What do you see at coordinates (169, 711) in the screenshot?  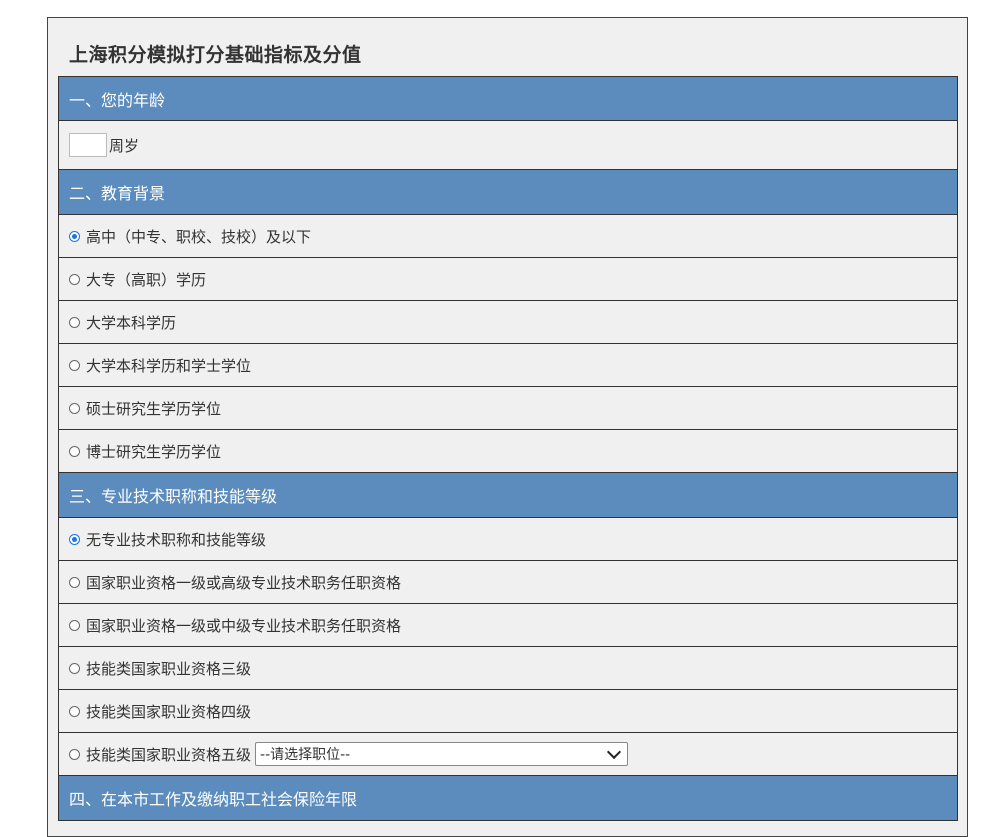 I see `option-label: 技能类国家职业资格四级` at bounding box center [169, 711].